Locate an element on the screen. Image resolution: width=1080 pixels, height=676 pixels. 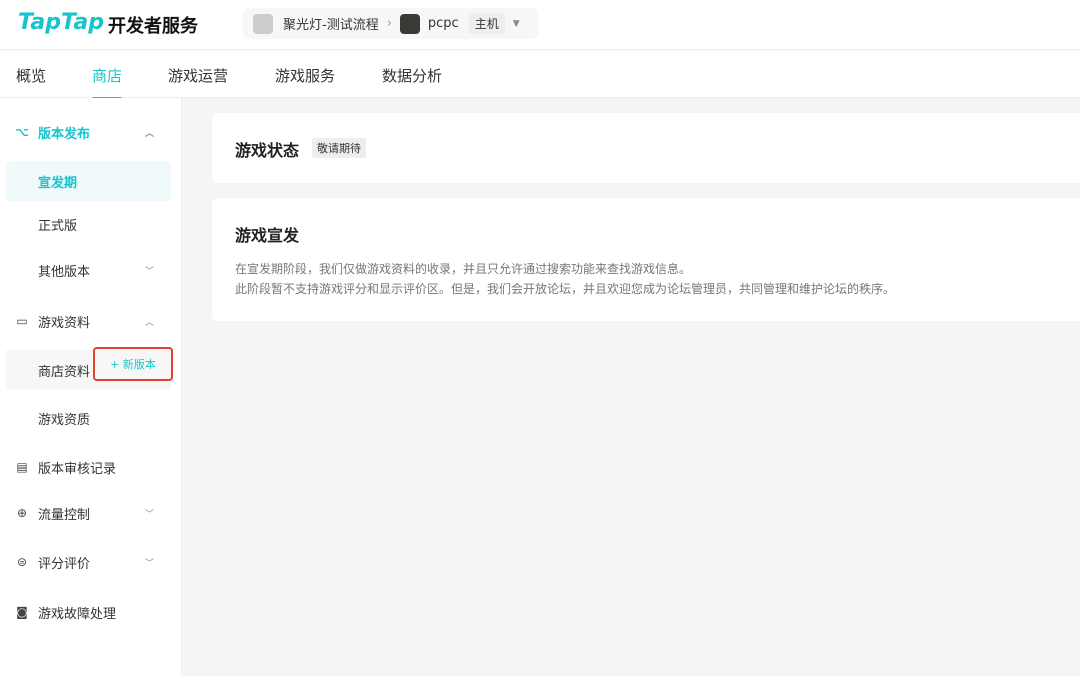
sidebar-item-release: ⌥ 版本发布 ︿ is located at coordinates (91, 132).